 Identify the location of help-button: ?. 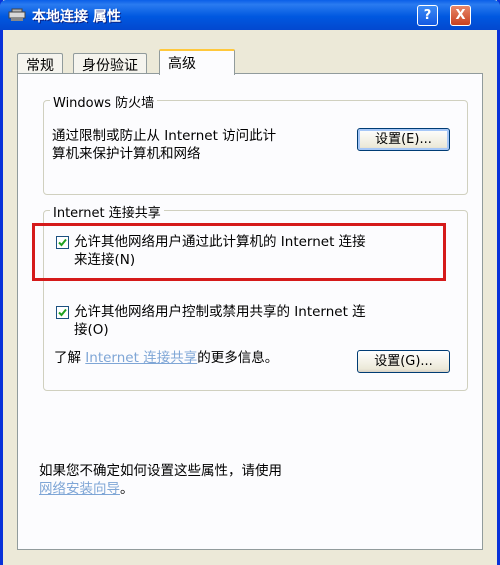
(427, 15).